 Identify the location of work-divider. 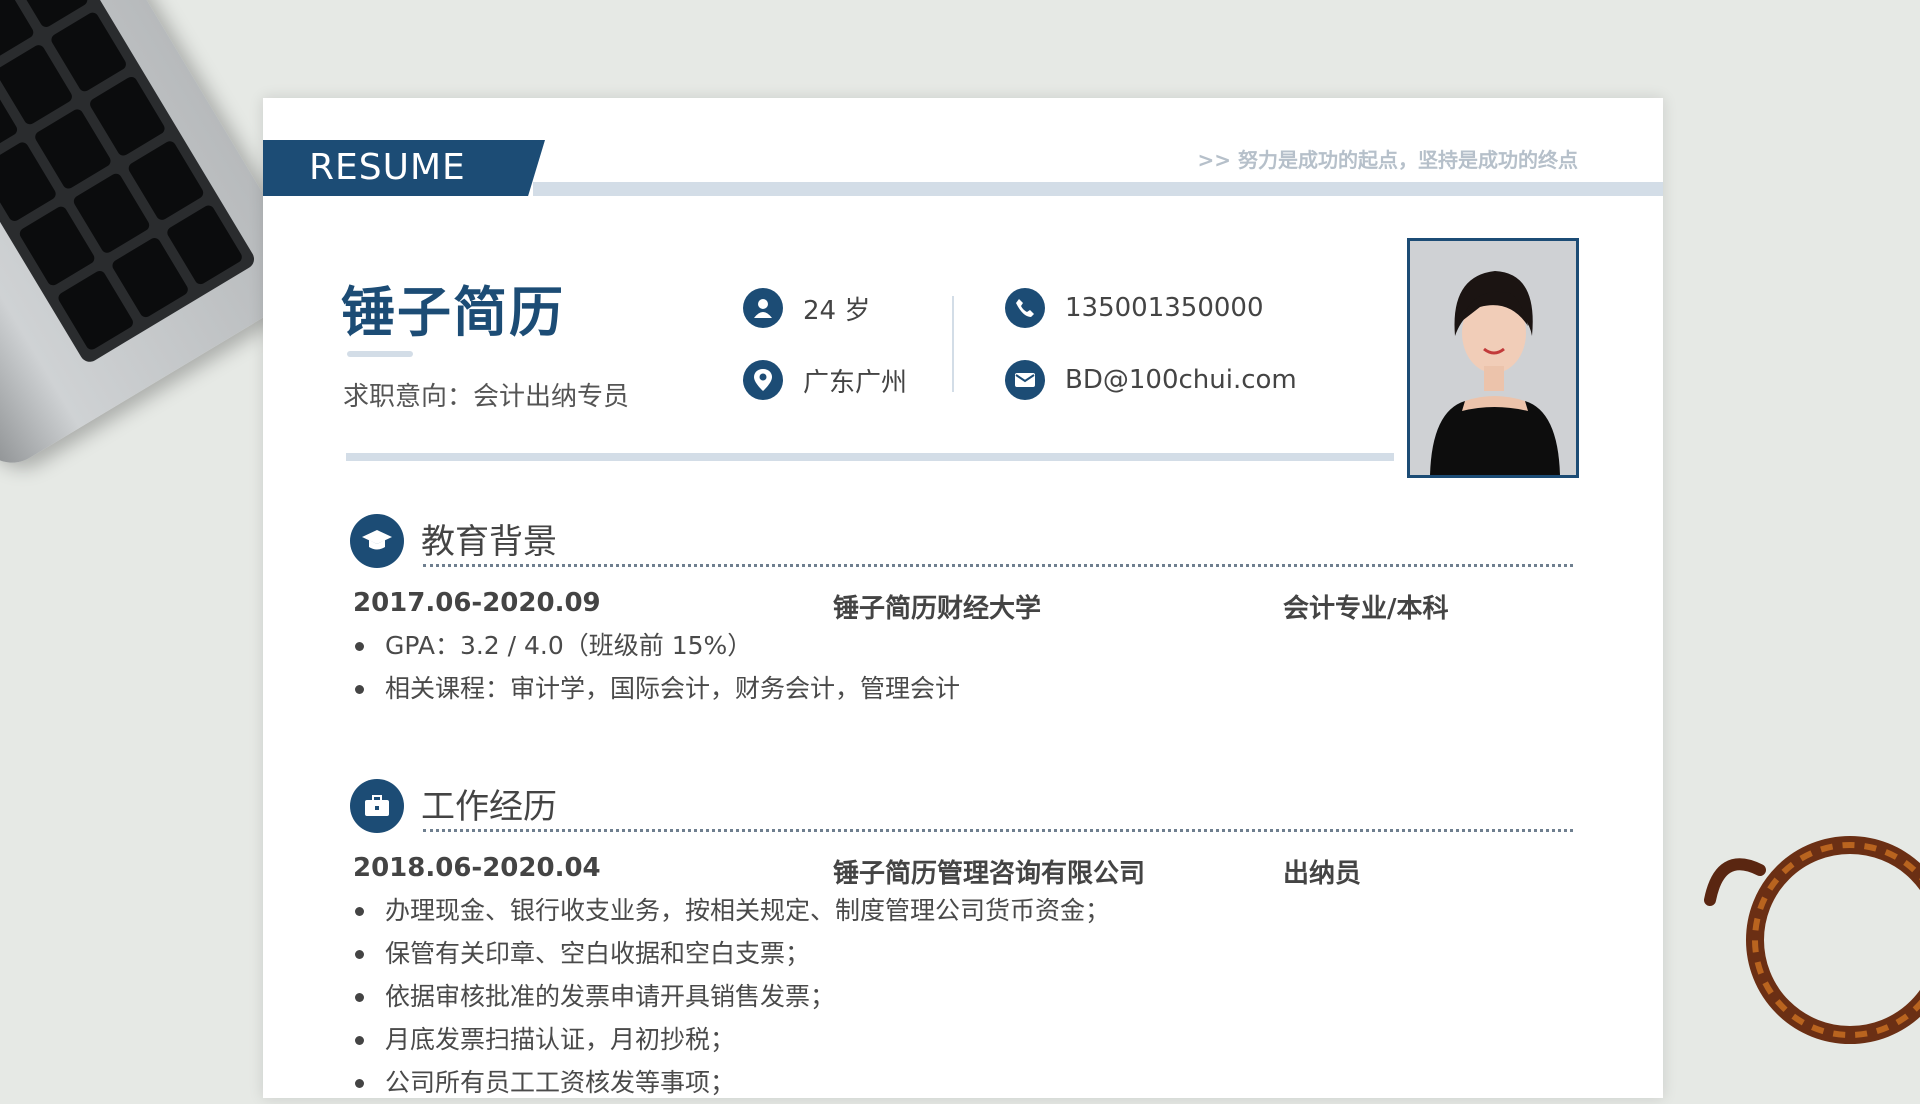
(998, 830).